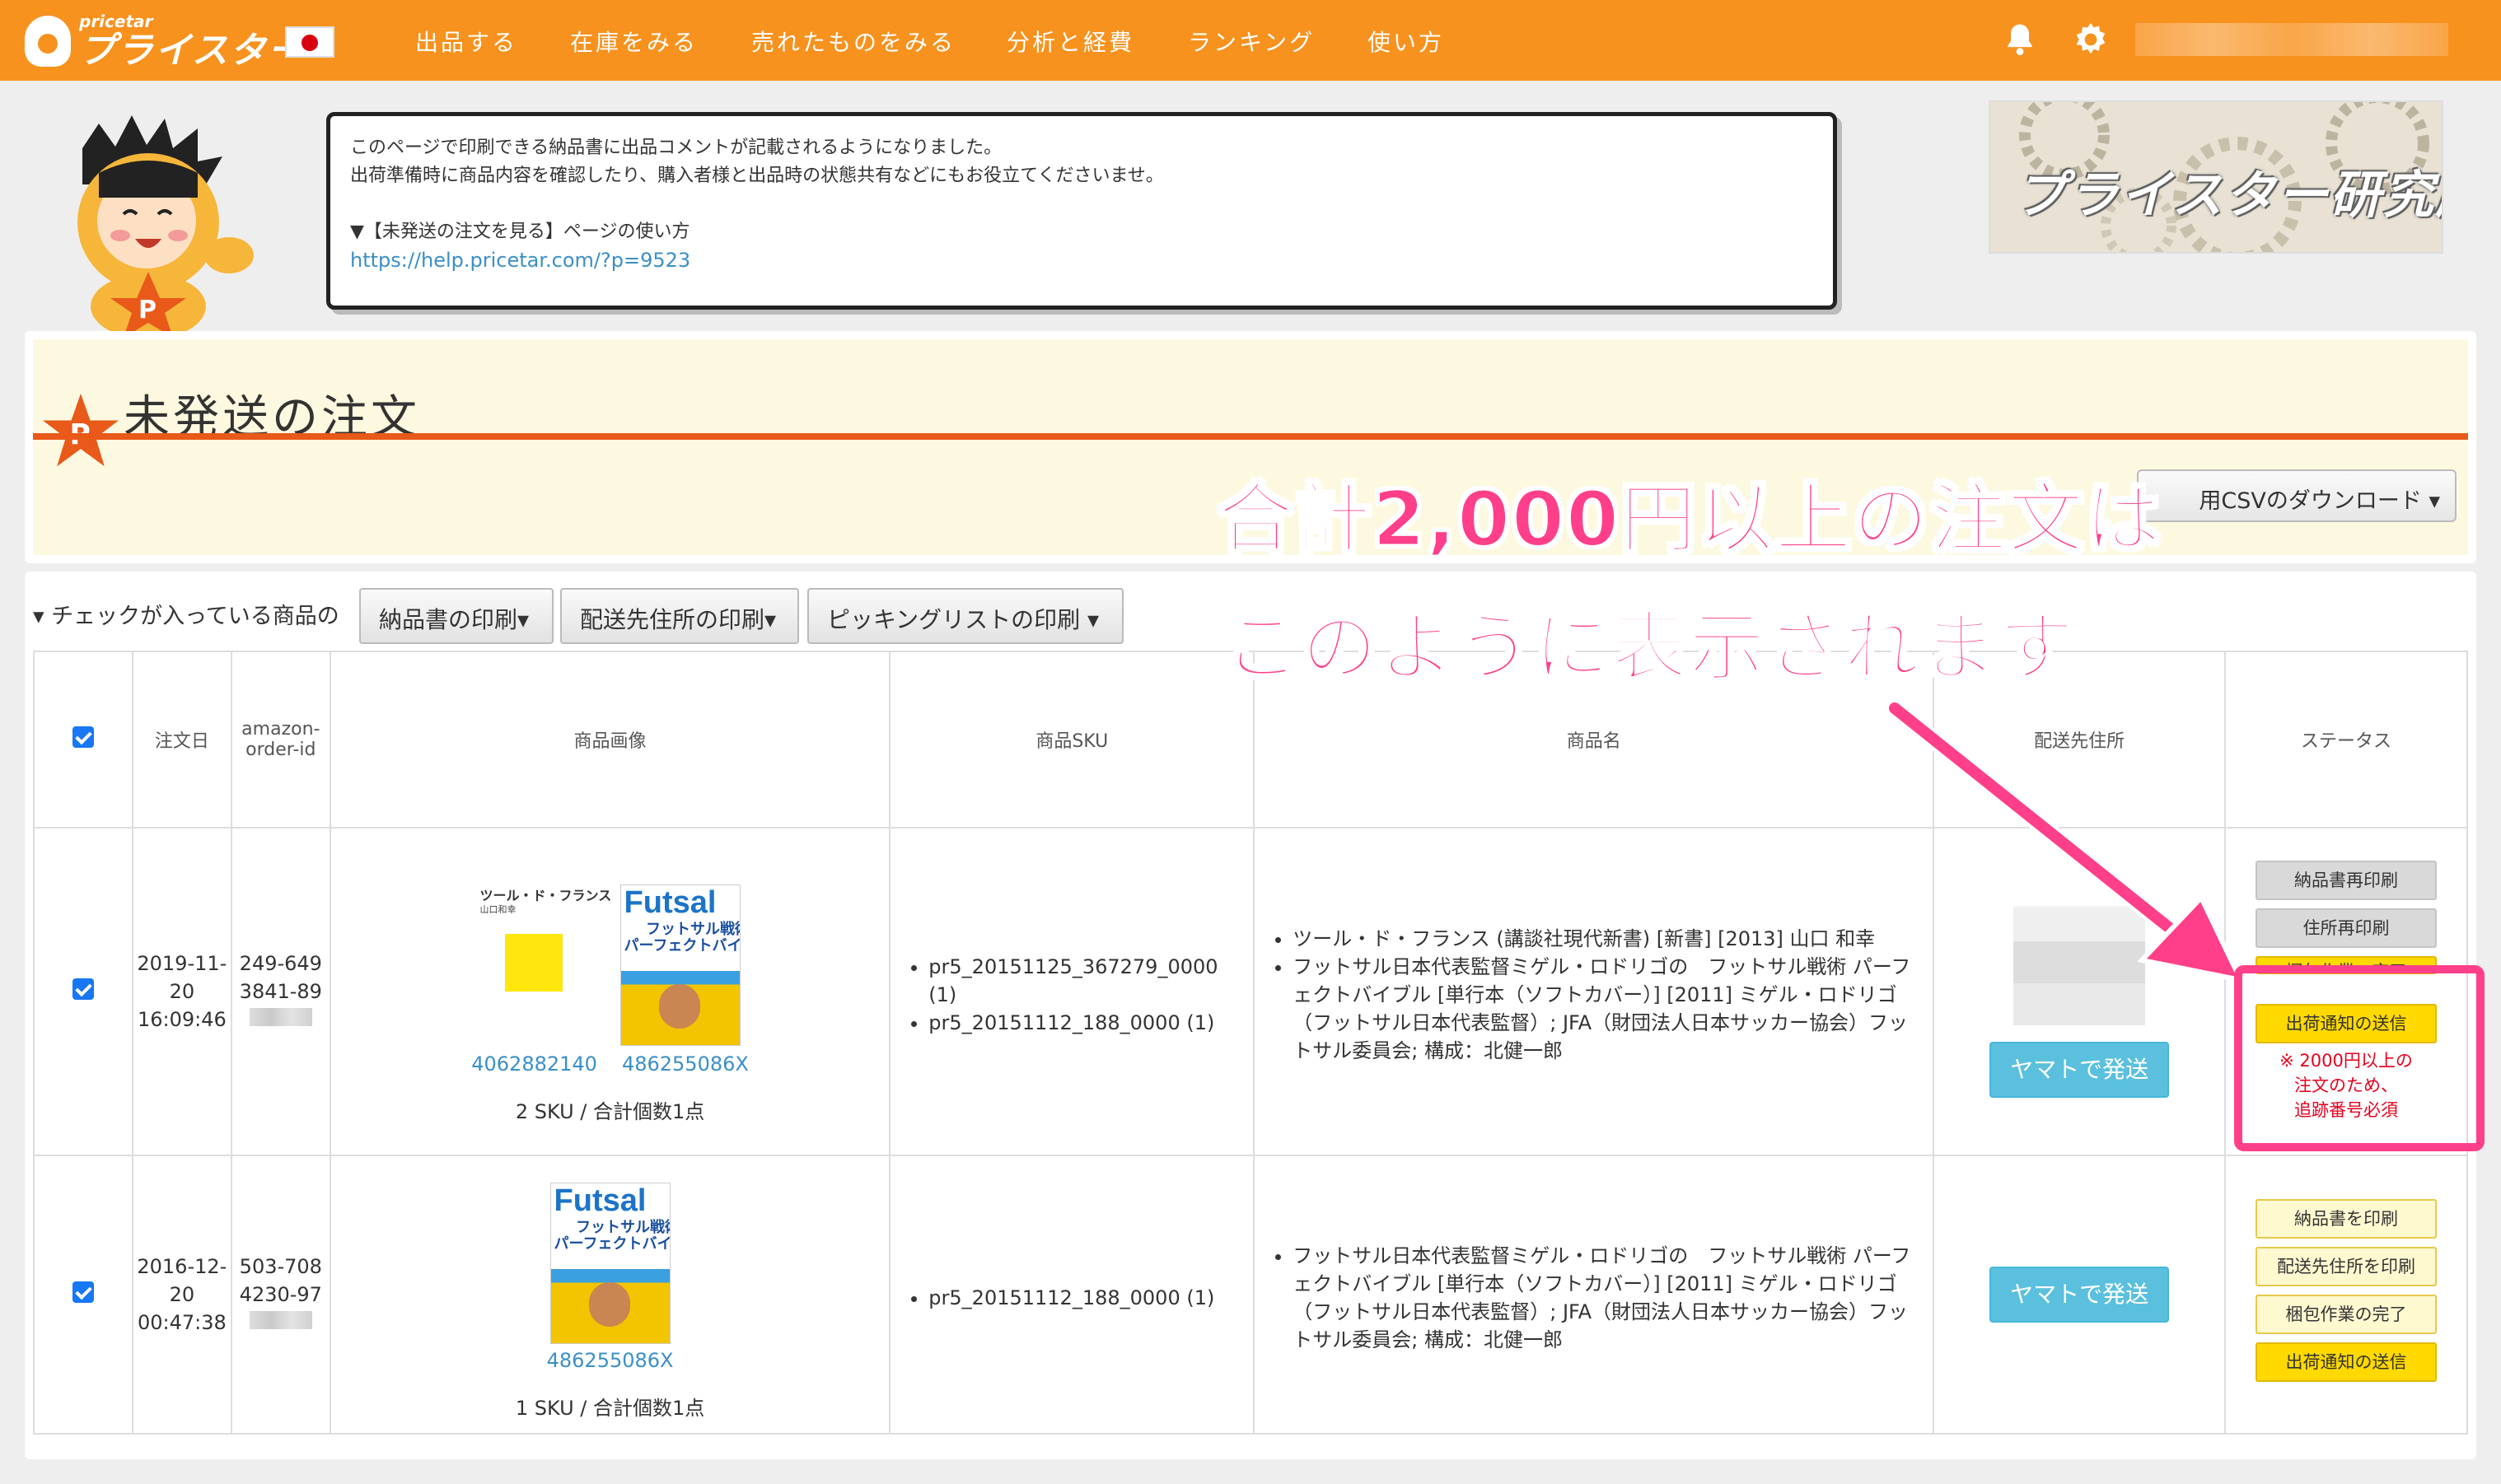 The height and width of the screenshot is (1484, 2501). What do you see at coordinates (116, 21) in the screenshot?
I see `logo-small-text: pricetar` at bounding box center [116, 21].